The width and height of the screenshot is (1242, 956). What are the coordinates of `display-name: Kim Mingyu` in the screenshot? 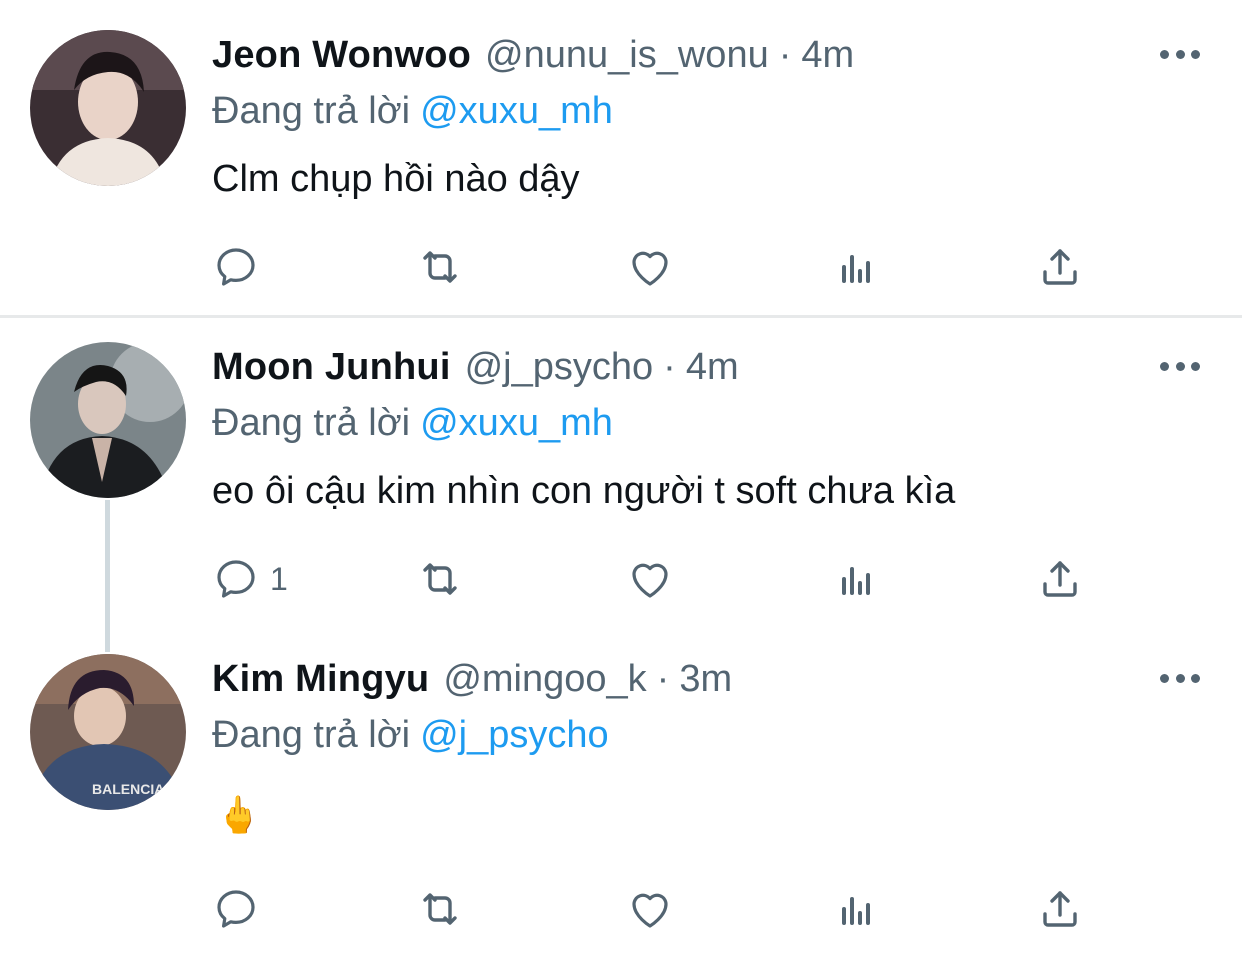 It's located at (320, 679).